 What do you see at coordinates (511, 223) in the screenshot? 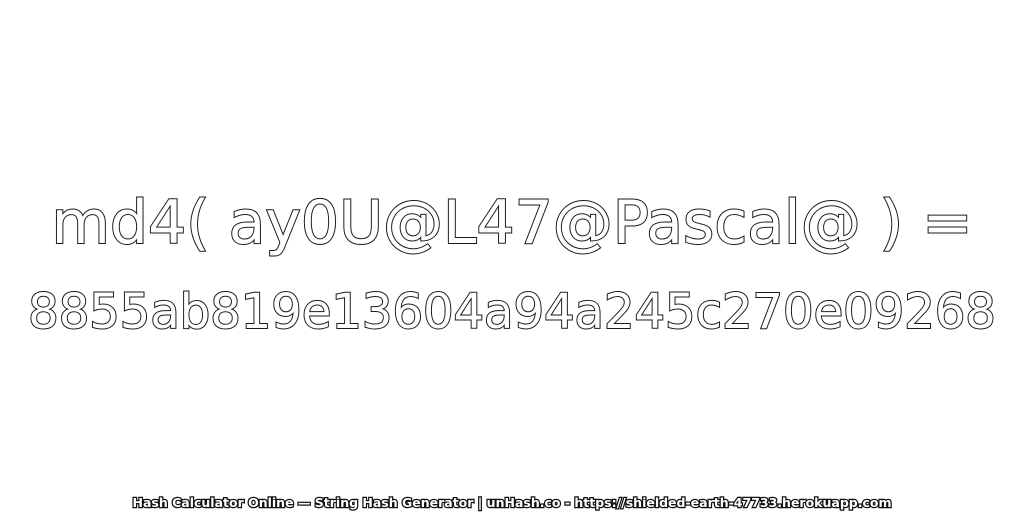
I see `hash-expression: md4( ay0U@L47@Pascal@ ) =` at bounding box center [511, 223].